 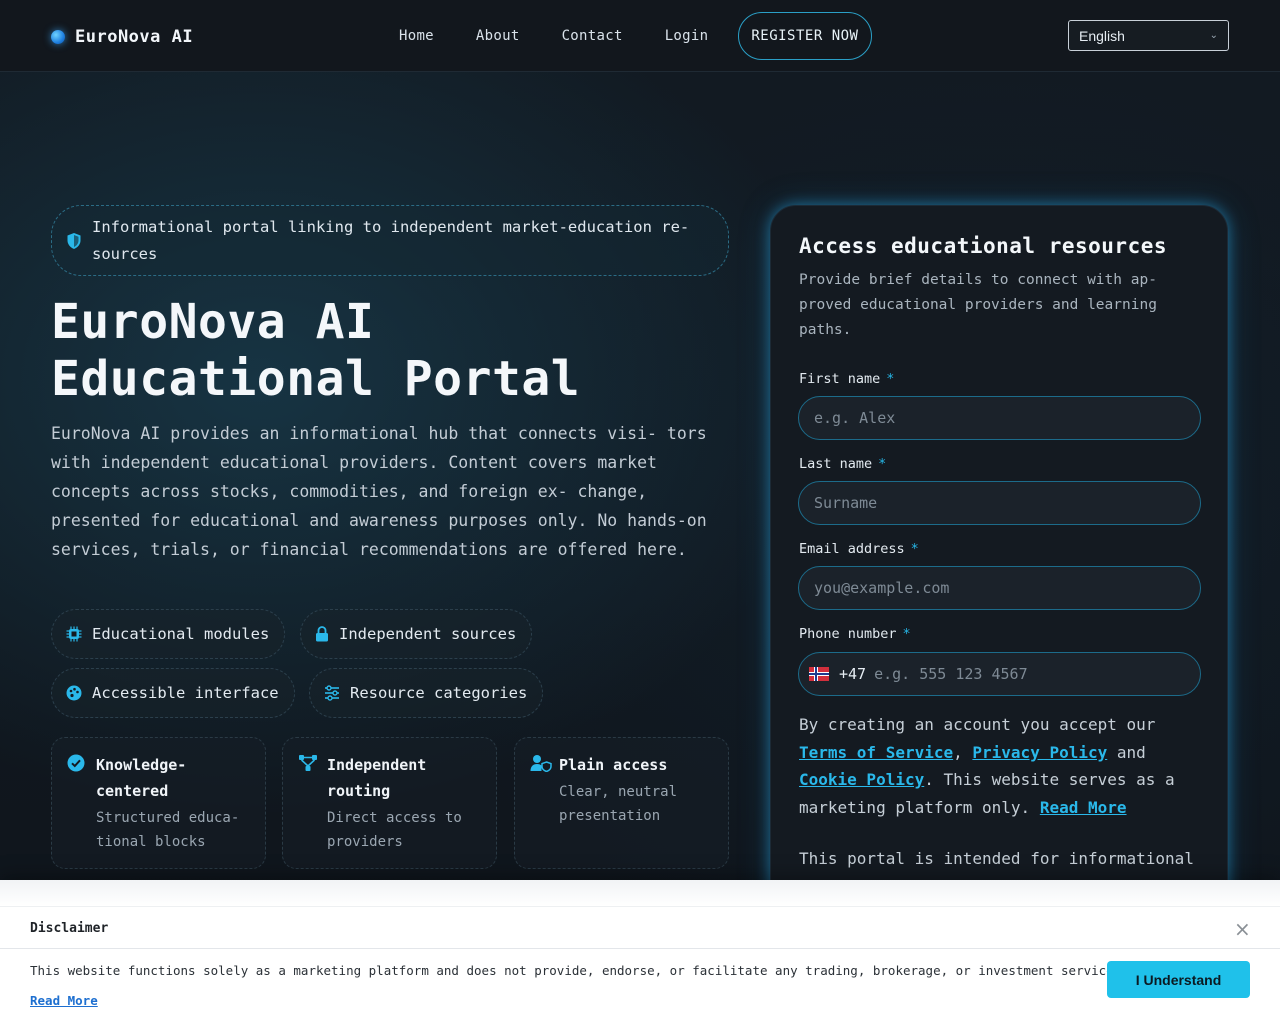 I want to click on title-line-2: Educational Portal, so click(x=316, y=379).